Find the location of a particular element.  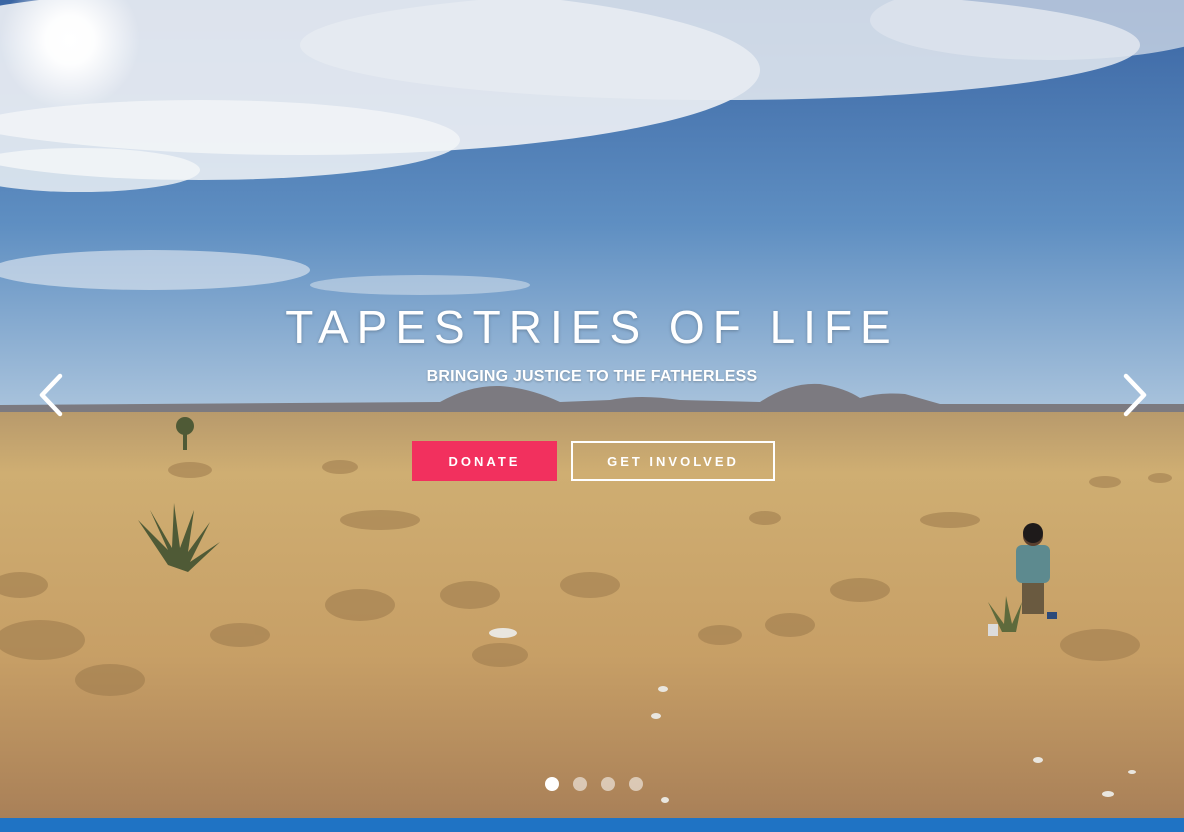

hero-title: TAPESTRIES OF LIFE is located at coordinates (592, 327).